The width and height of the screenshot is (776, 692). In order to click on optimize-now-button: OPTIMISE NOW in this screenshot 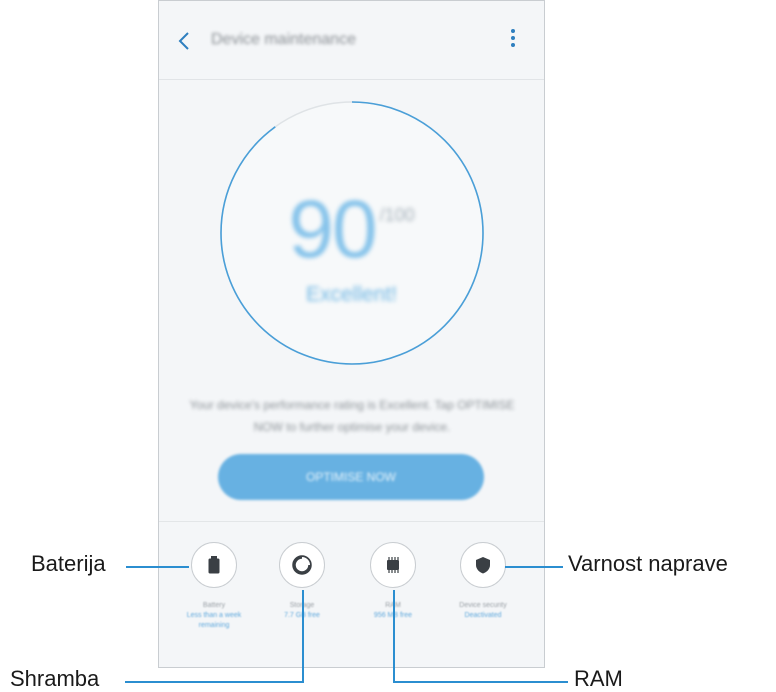, I will do `click(351, 477)`.